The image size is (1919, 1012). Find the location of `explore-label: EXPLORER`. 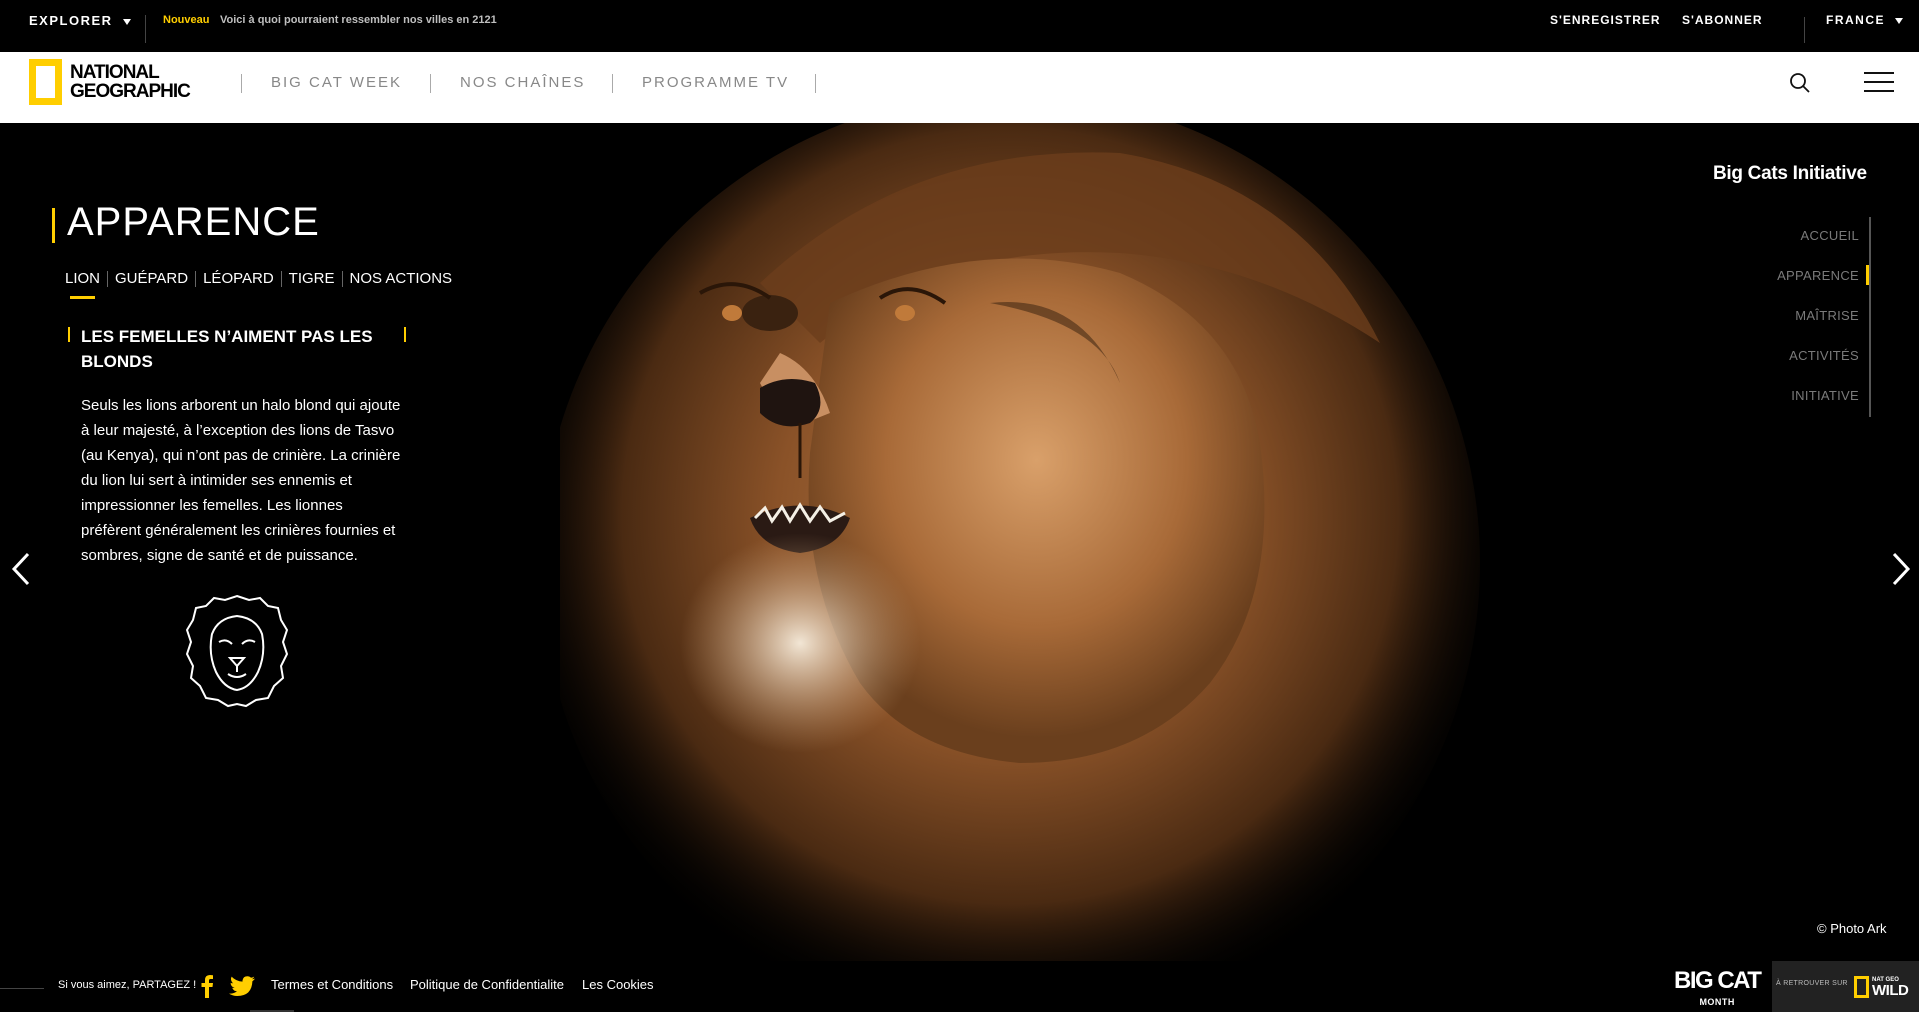

explore-label: EXPLORER is located at coordinates (71, 20).